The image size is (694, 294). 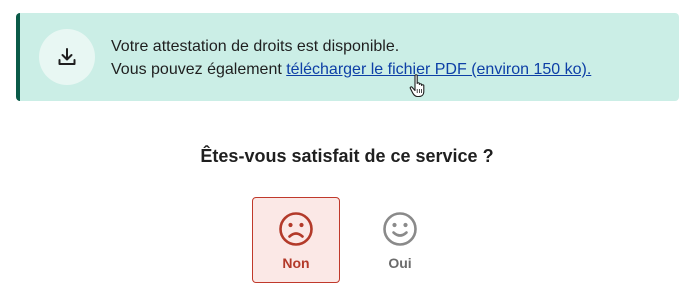 I want to click on answer-yes-button: Oui, so click(x=400, y=240).